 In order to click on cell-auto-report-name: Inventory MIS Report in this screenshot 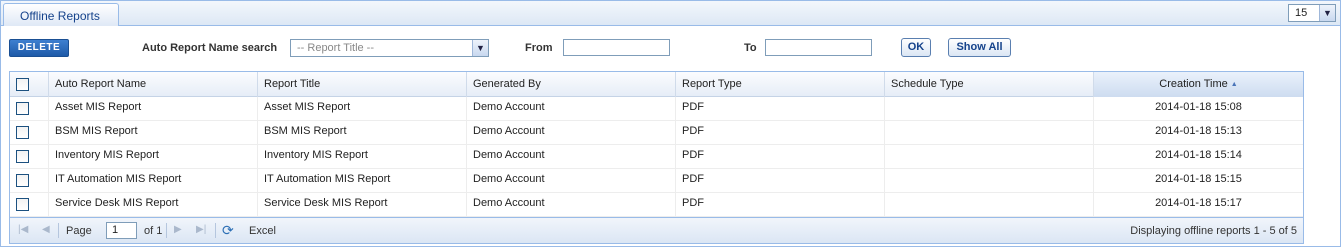, I will do `click(153, 157)`.